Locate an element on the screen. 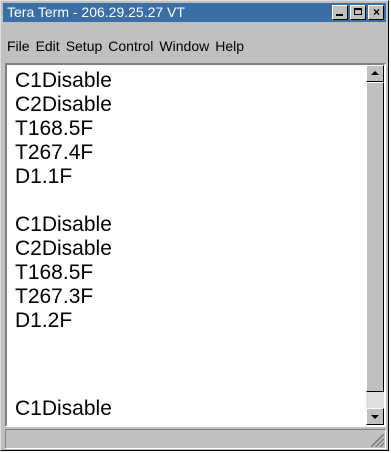 Image resolution: width=391 pixels, height=453 pixels. menu-control: Control is located at coordinates (129, 46).